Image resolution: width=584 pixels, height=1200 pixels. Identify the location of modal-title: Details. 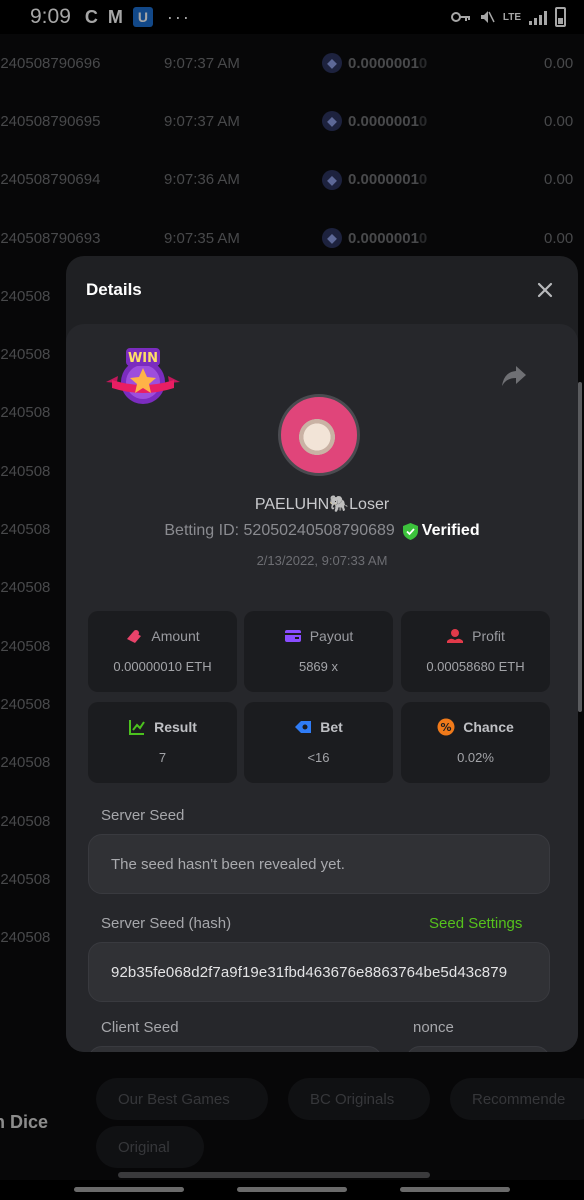
(114, 289).